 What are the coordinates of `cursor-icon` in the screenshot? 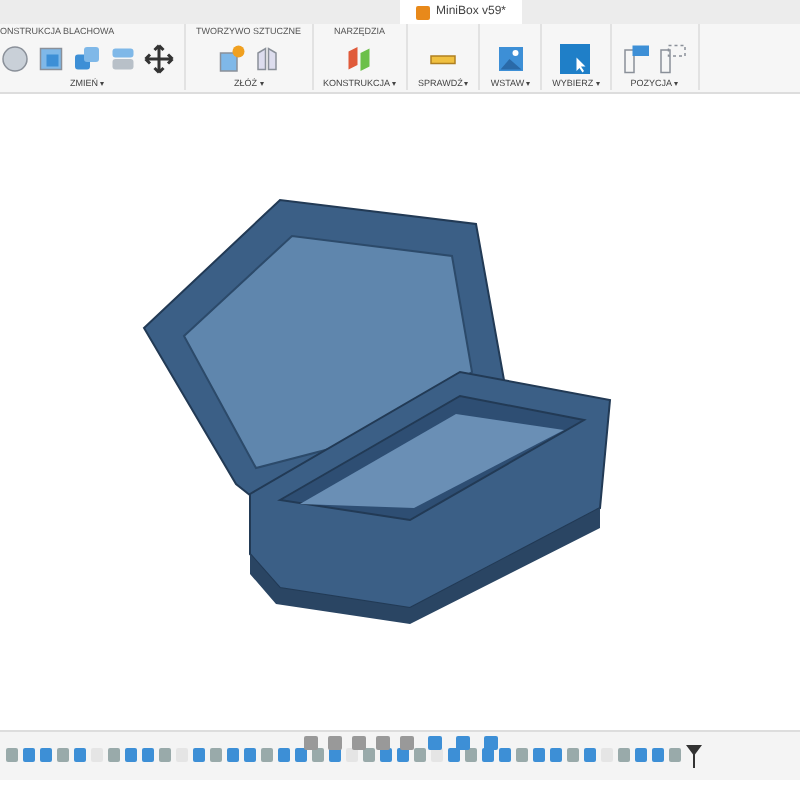 It's located at (575, 58).